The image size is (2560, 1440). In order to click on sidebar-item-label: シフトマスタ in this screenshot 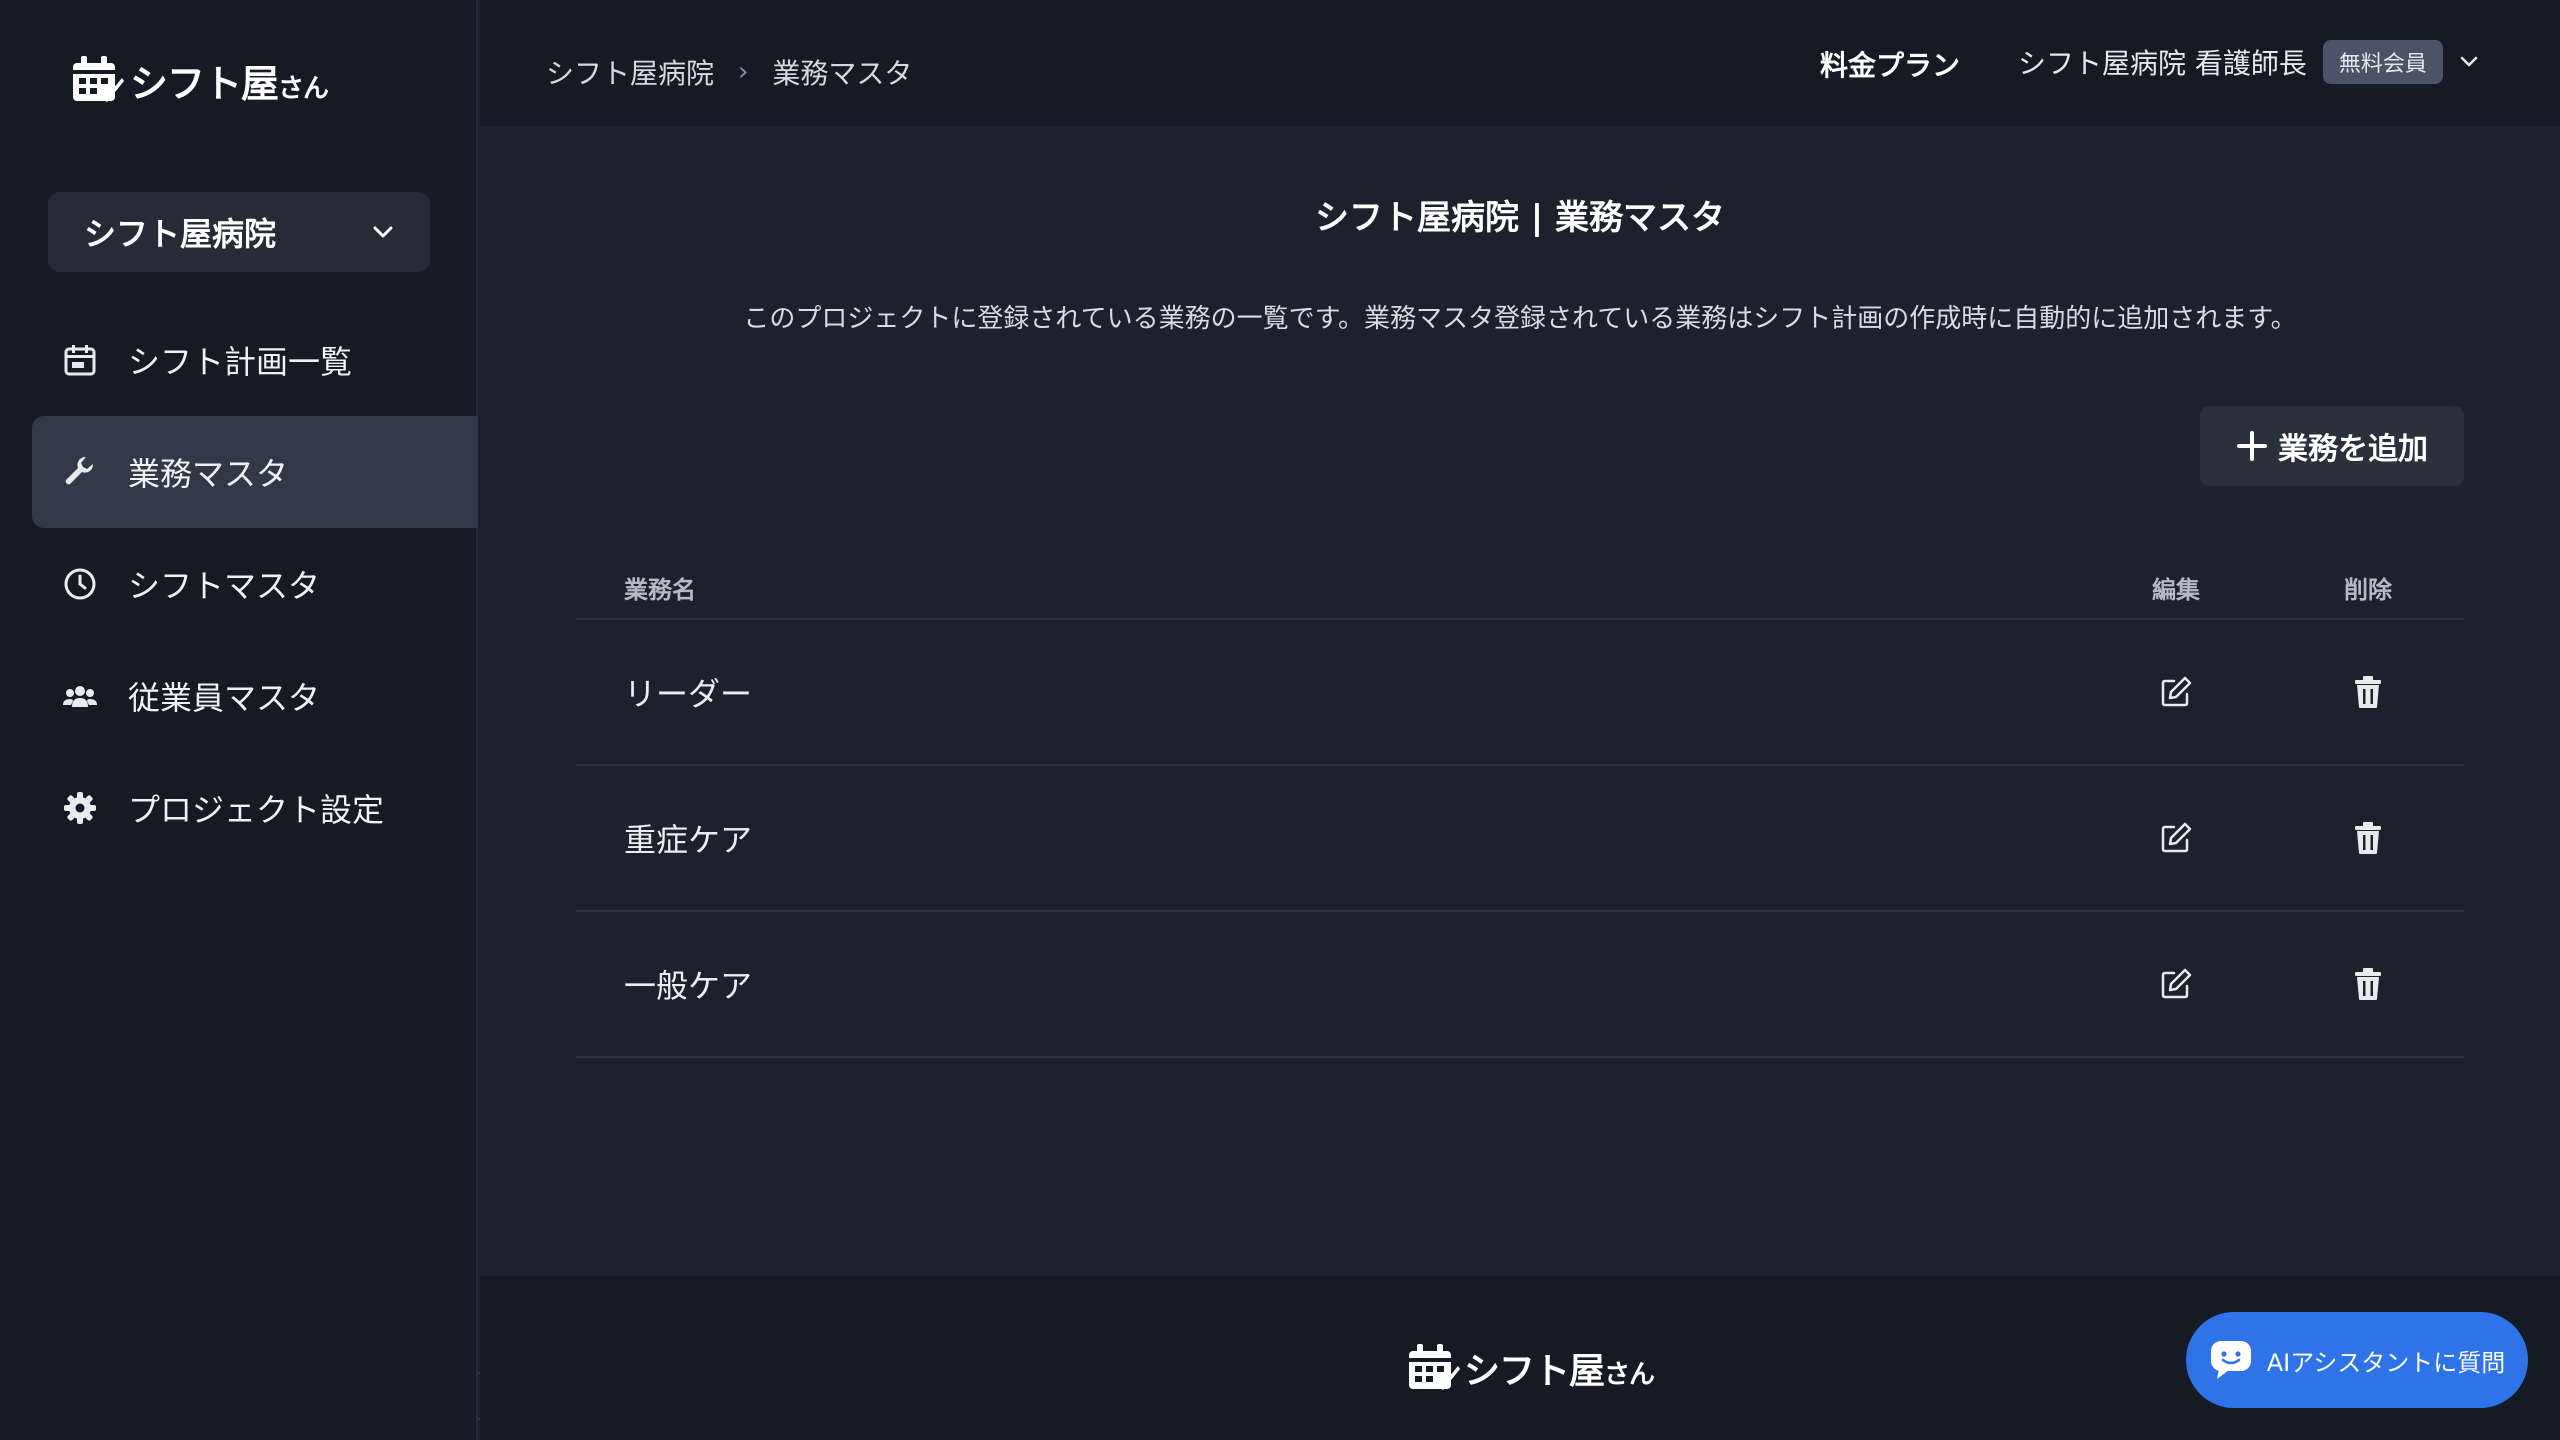, I will do `click(224, 586)`.